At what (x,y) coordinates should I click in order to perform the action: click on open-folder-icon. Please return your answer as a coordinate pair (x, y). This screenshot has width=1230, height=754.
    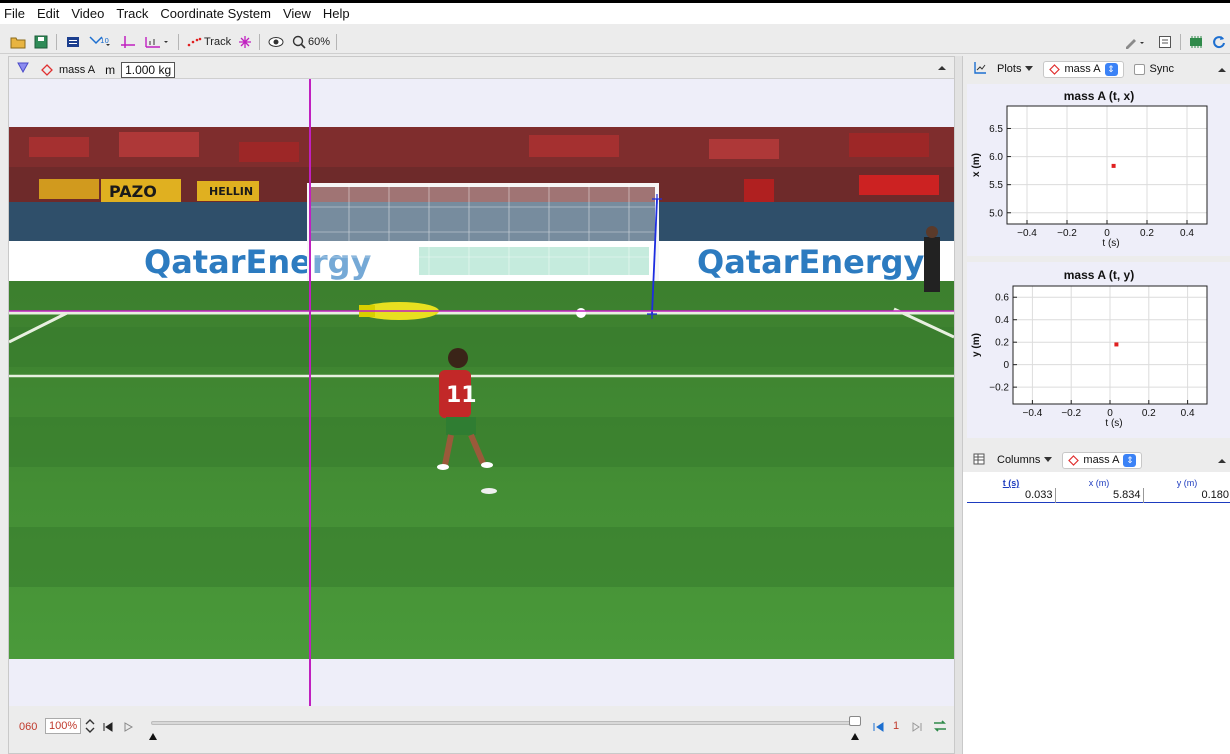
    Looking at the image, I should click on (18, 42).